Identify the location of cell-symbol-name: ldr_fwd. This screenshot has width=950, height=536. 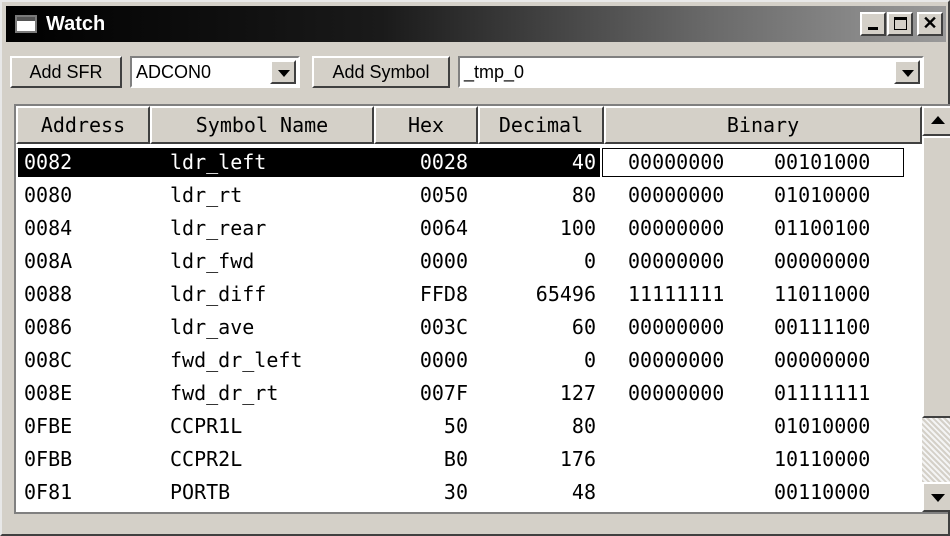
(270, 261).